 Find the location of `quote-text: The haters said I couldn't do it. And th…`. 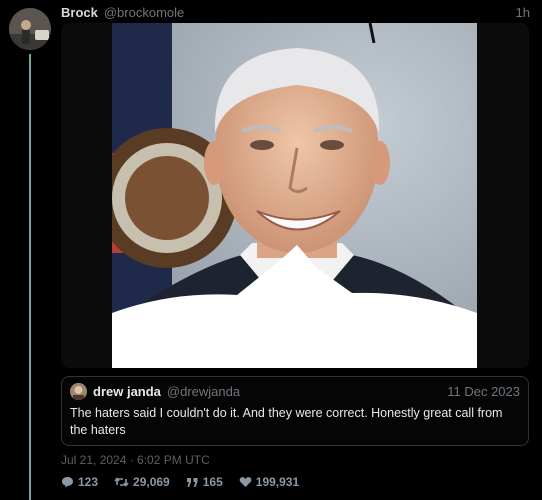

quote-text: The haters said I couldn't do it. And th… is located at coordinates (286, 421).